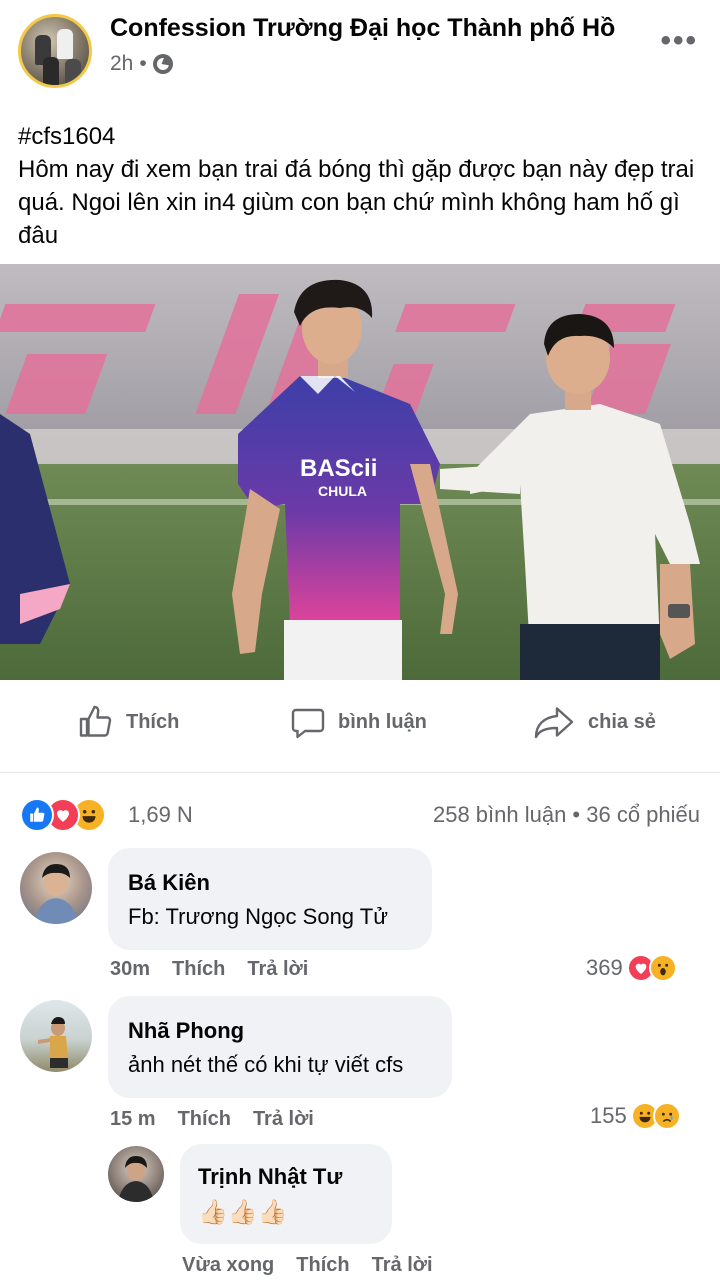  I want to click on divider, so click(360, 772).